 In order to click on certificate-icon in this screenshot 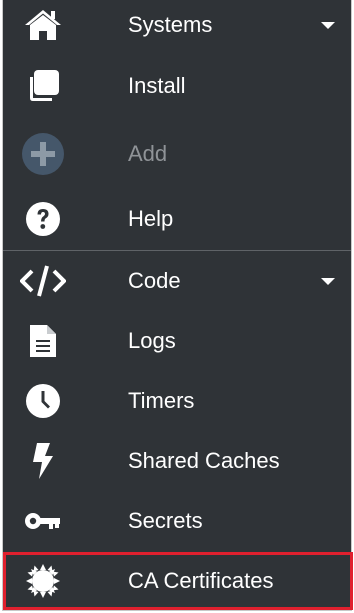, I will do `click(43, 581)`.